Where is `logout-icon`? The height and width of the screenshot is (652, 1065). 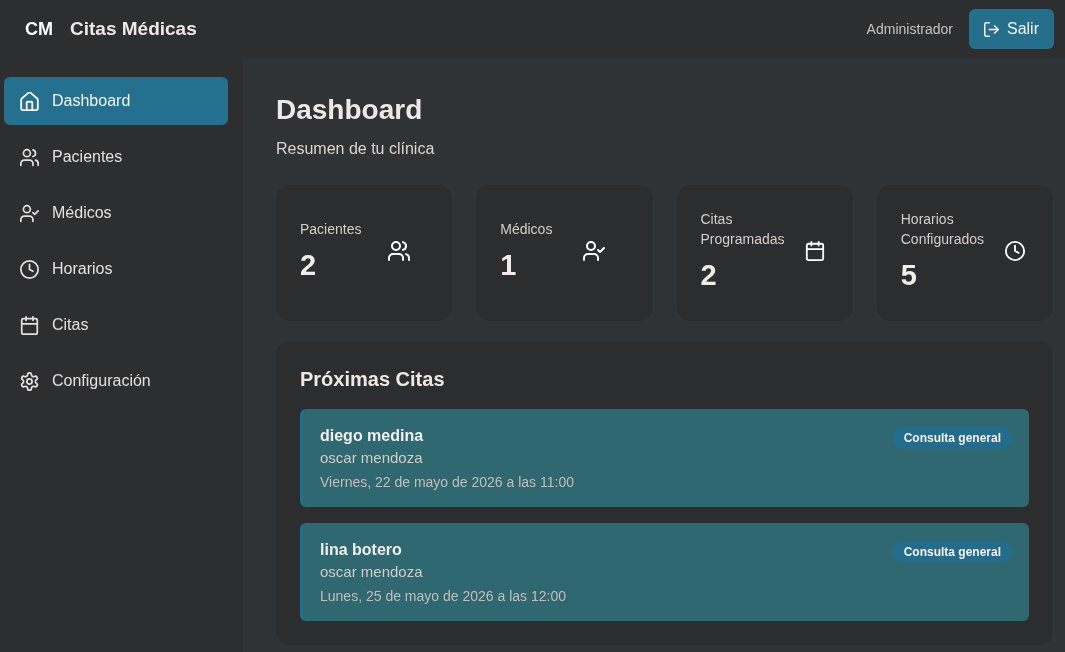
logout-icon is located at coordinates (991, 29).